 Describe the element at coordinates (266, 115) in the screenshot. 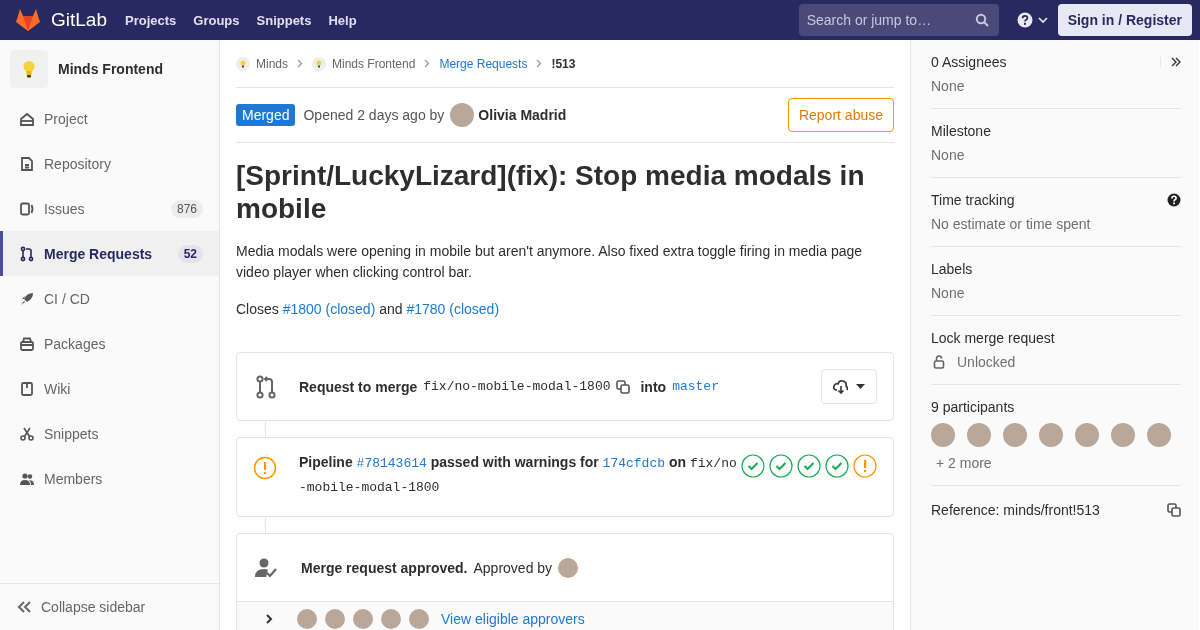

I see `merged-status-badge: Merged` at that location.